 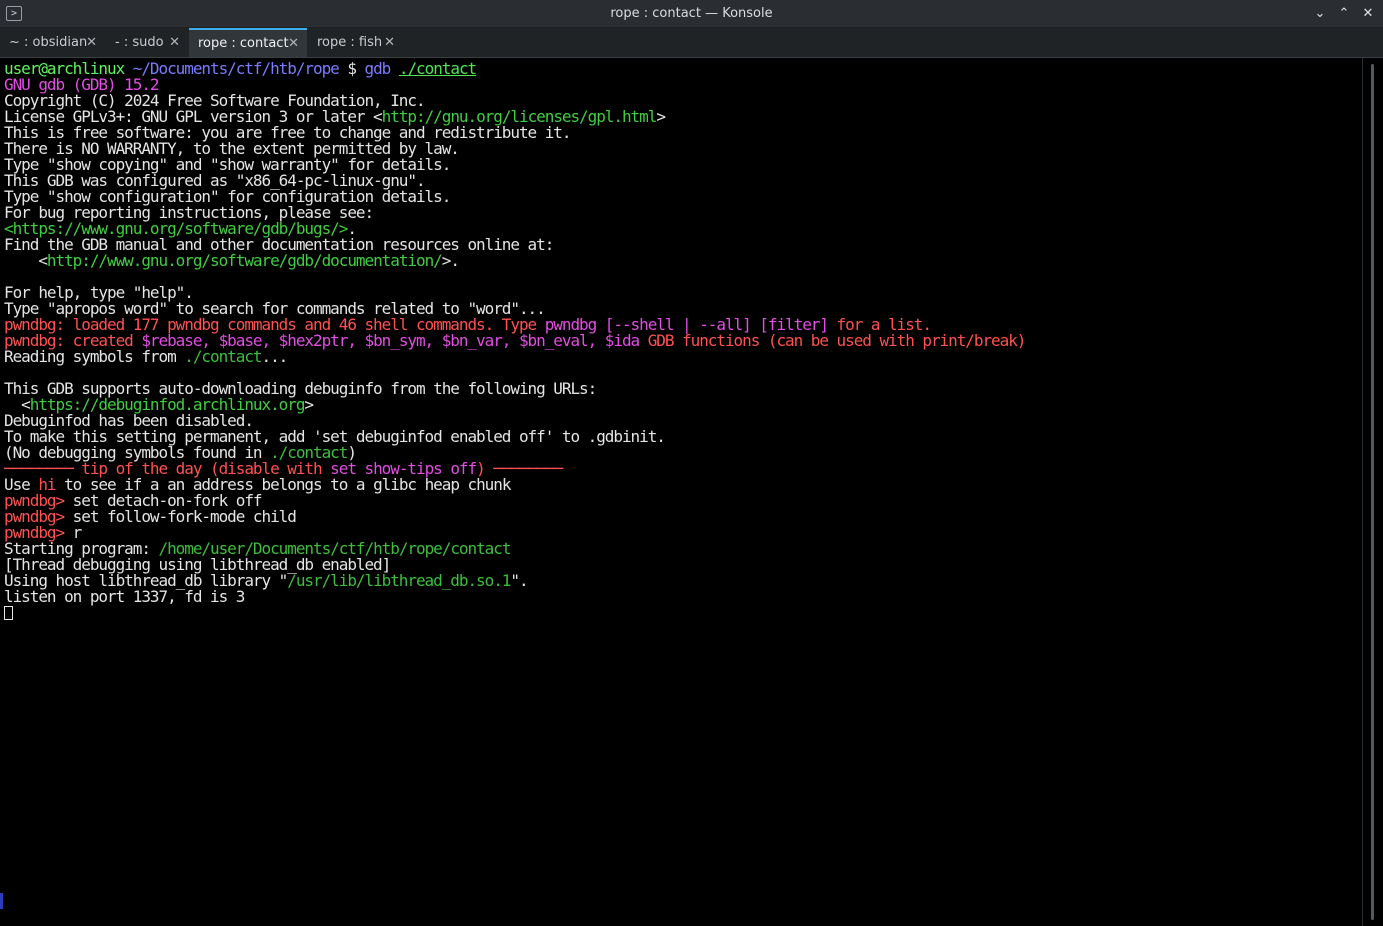 I want to click on window-title: rope : contact — Konsole, so click(x=691, y=13).